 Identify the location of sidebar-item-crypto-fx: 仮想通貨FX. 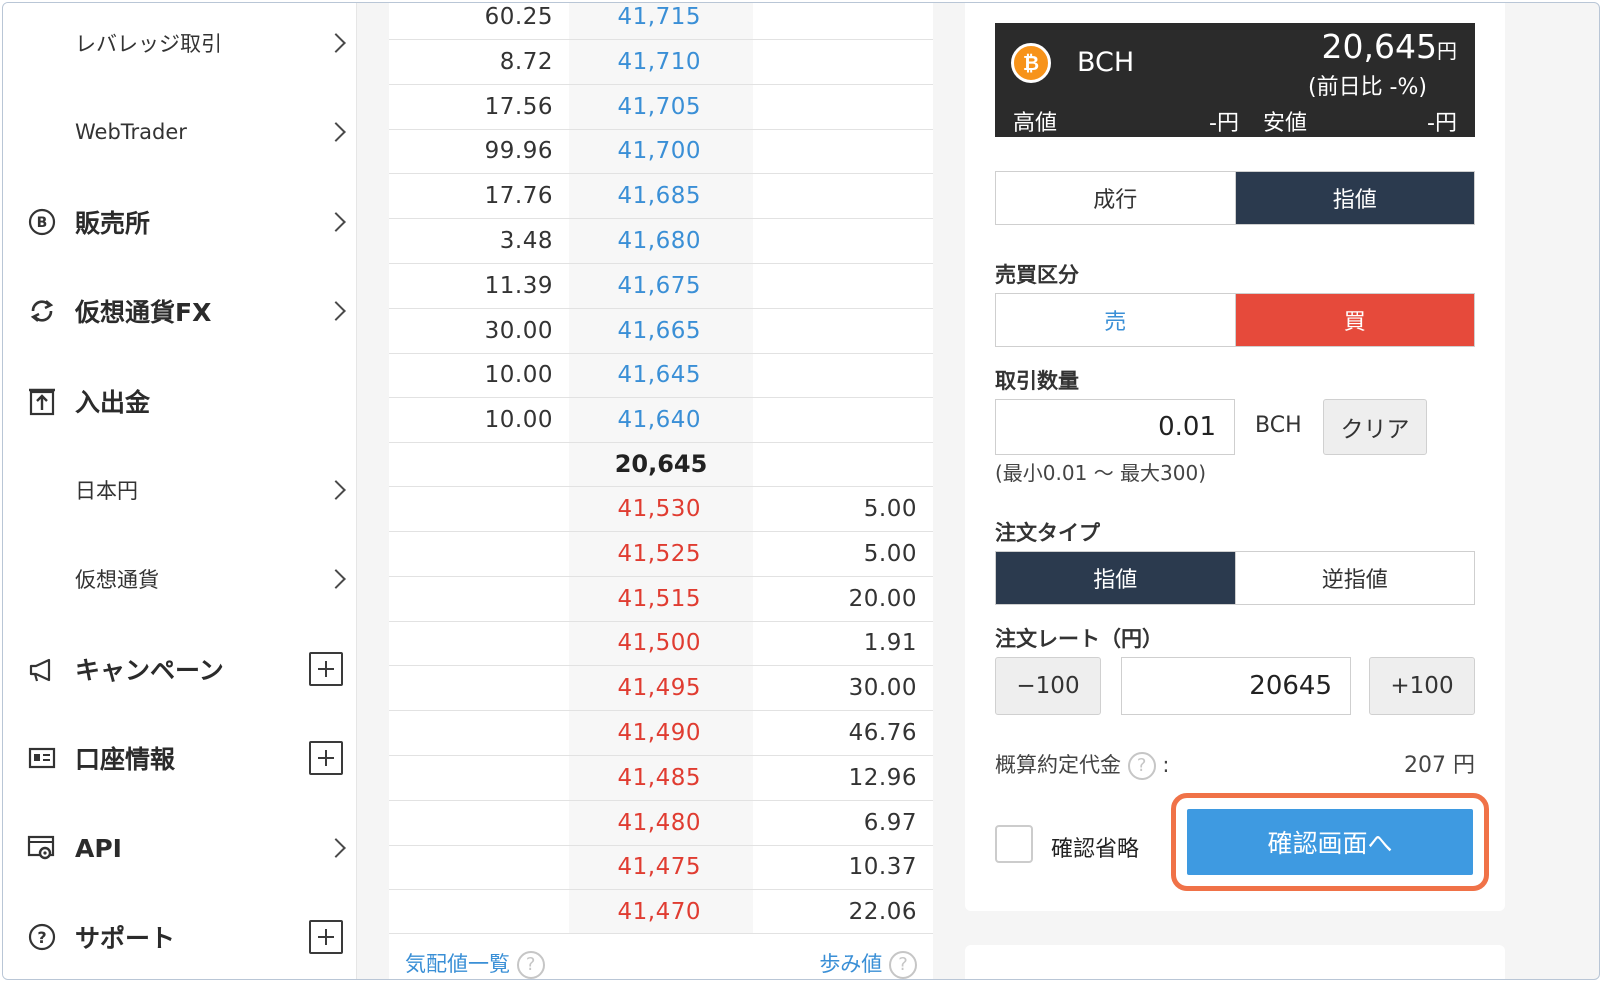
(180, 311).